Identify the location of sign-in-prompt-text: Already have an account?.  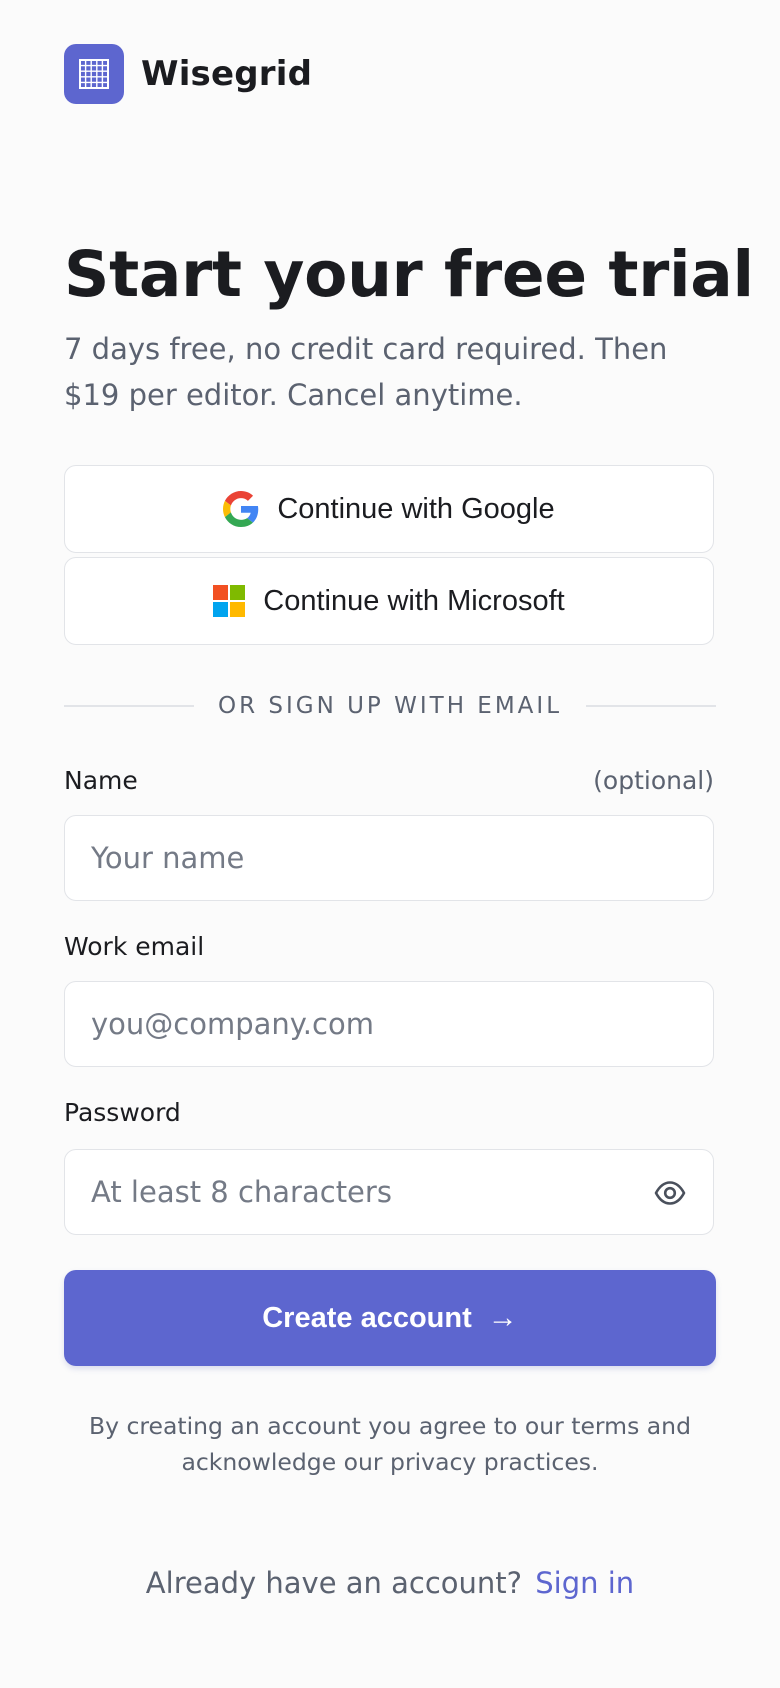
(334, 1583).